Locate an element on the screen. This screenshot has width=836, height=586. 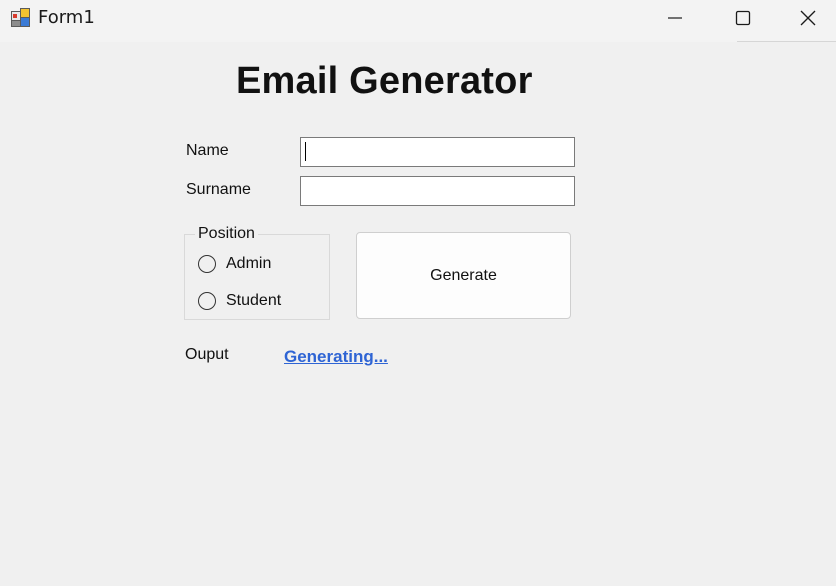
app-icon is located at coordinates (20, 17).